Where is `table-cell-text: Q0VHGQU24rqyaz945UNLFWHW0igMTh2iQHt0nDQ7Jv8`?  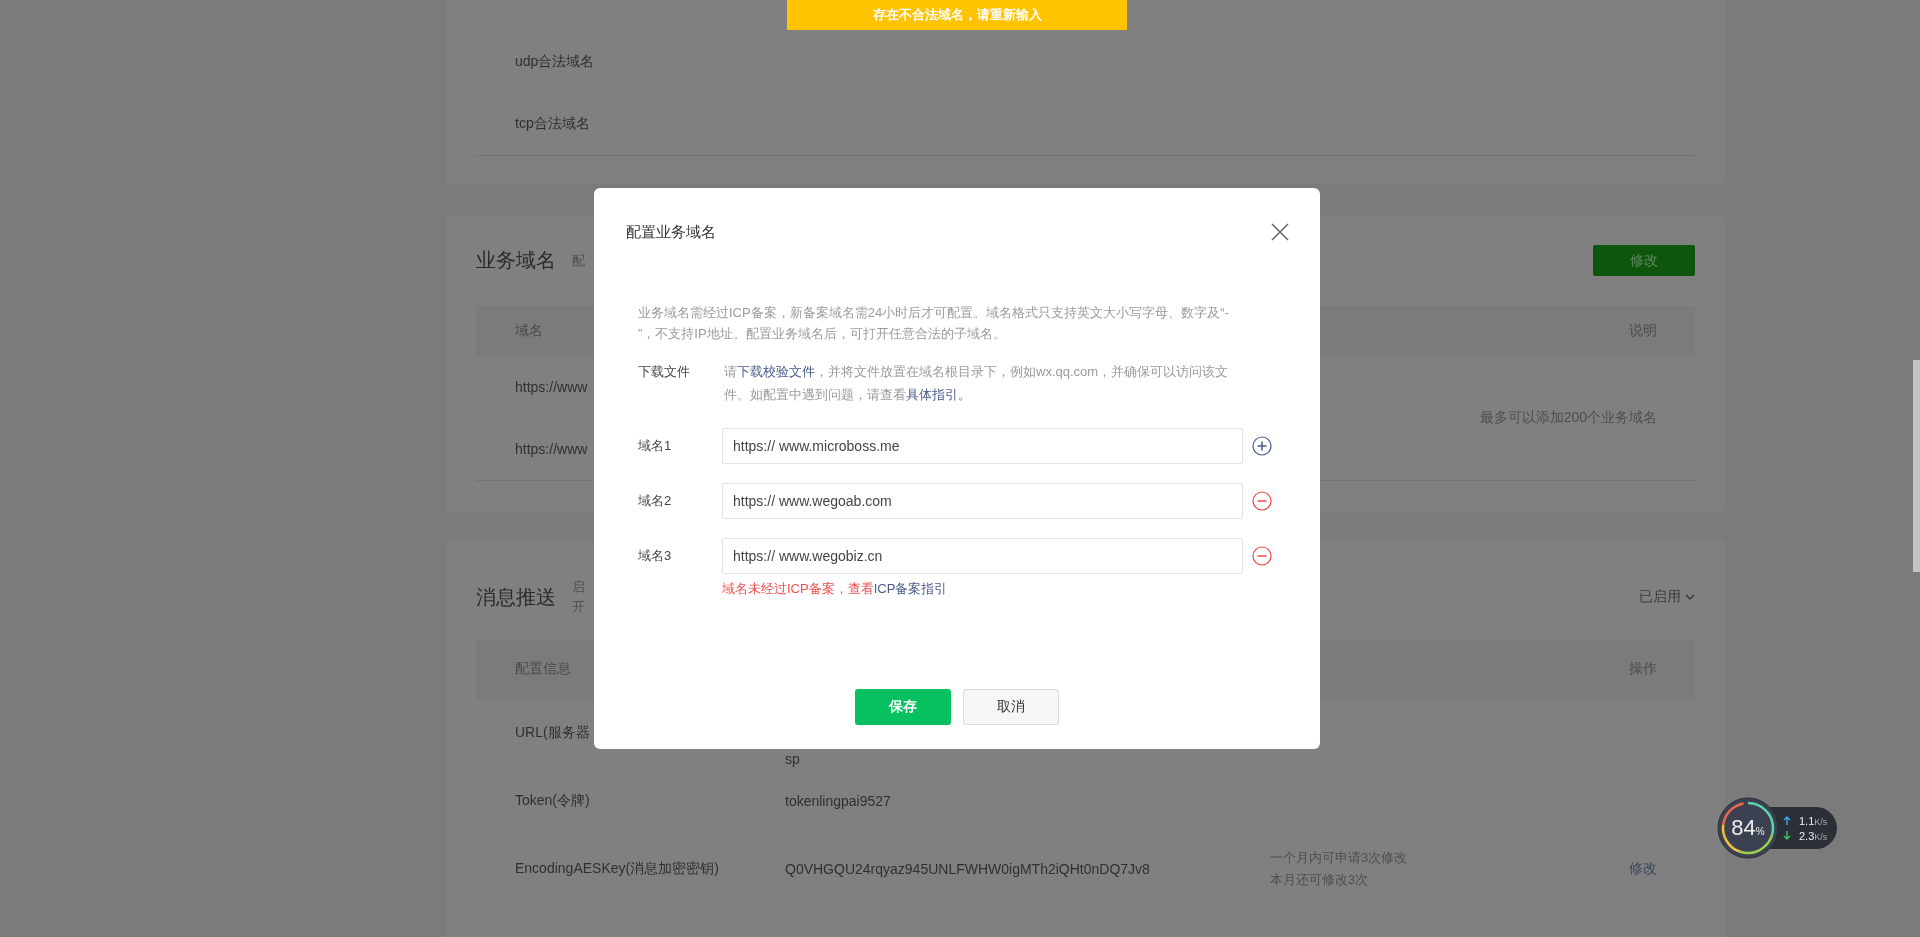
table-cell-text: Q0VHGQU24rqyaz945UNLFWHW0igMTh2iQHt0nDQ7Jv8 is located at coordinates (968, 869).